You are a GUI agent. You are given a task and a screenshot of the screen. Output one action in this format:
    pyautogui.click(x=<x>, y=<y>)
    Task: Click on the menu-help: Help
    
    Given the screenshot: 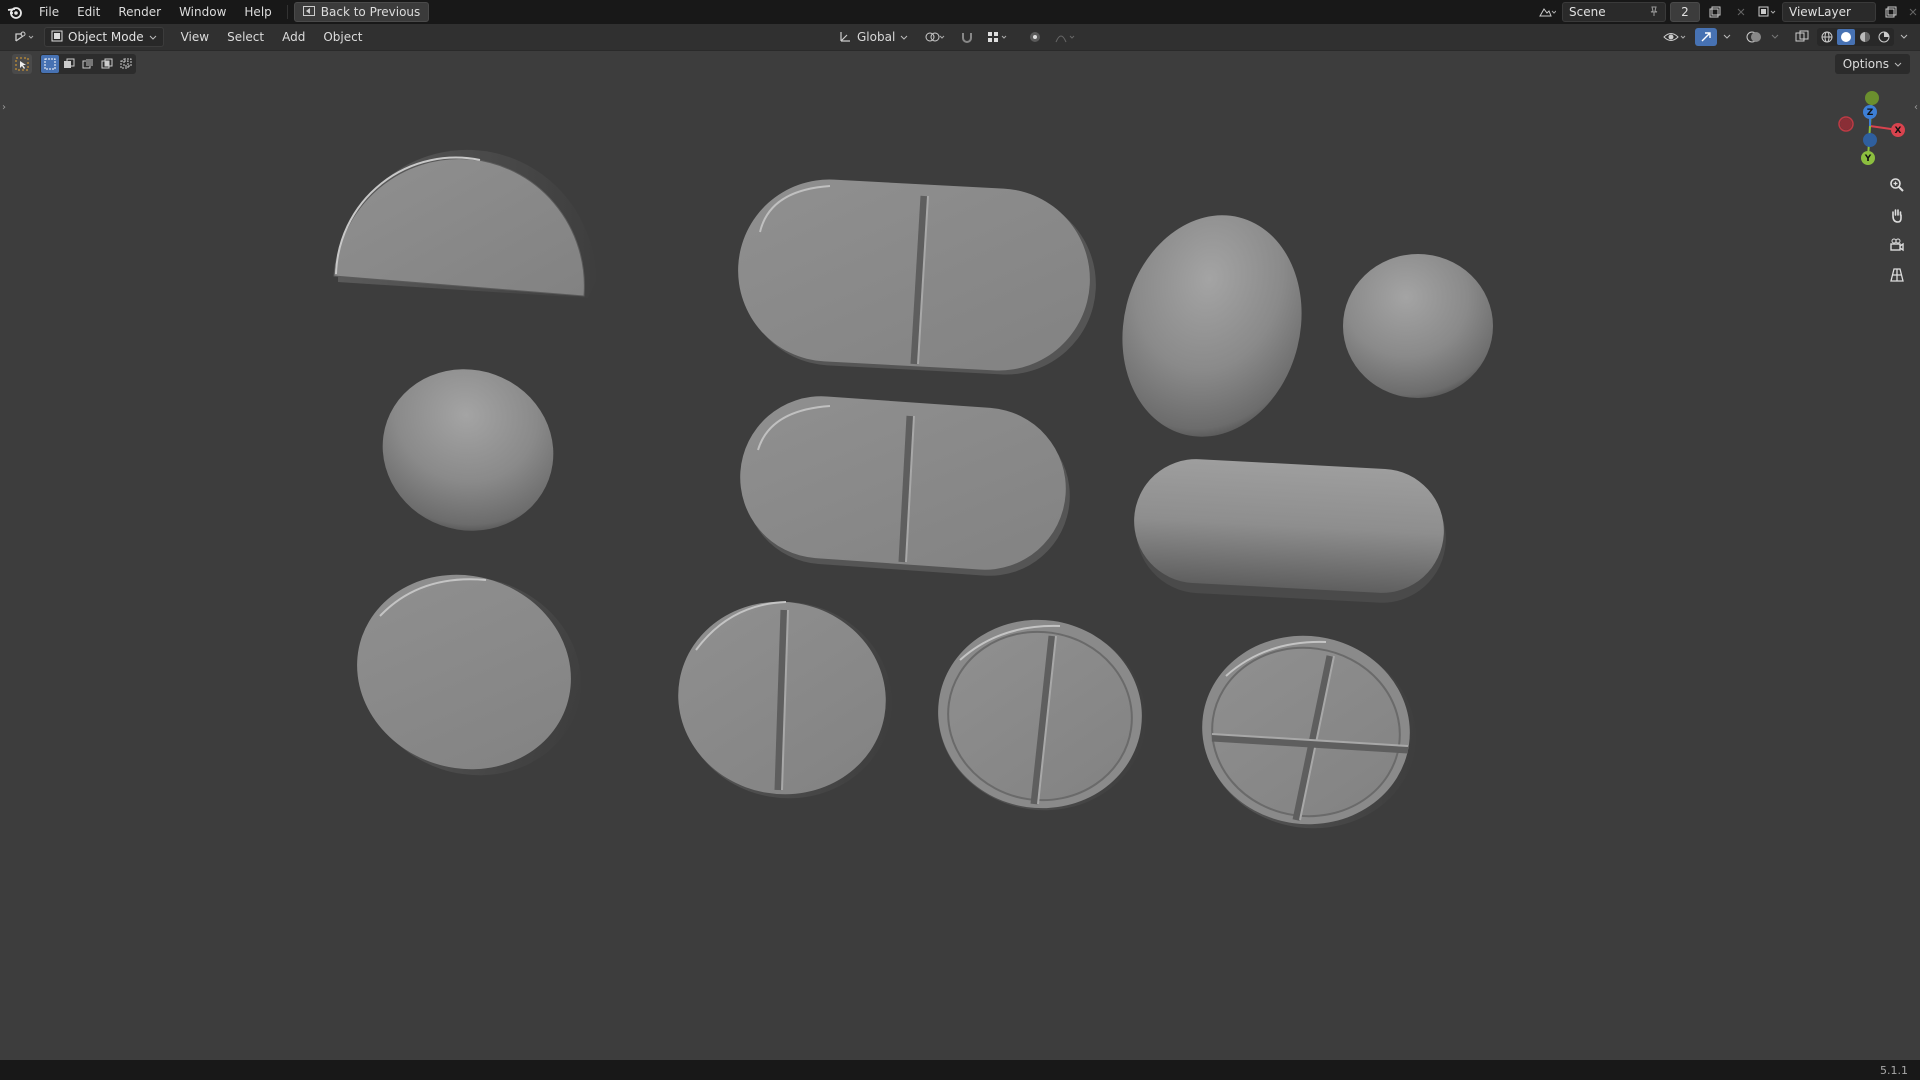 What is the action you would take?
    pyautogui.click(x=257, y=12)
    